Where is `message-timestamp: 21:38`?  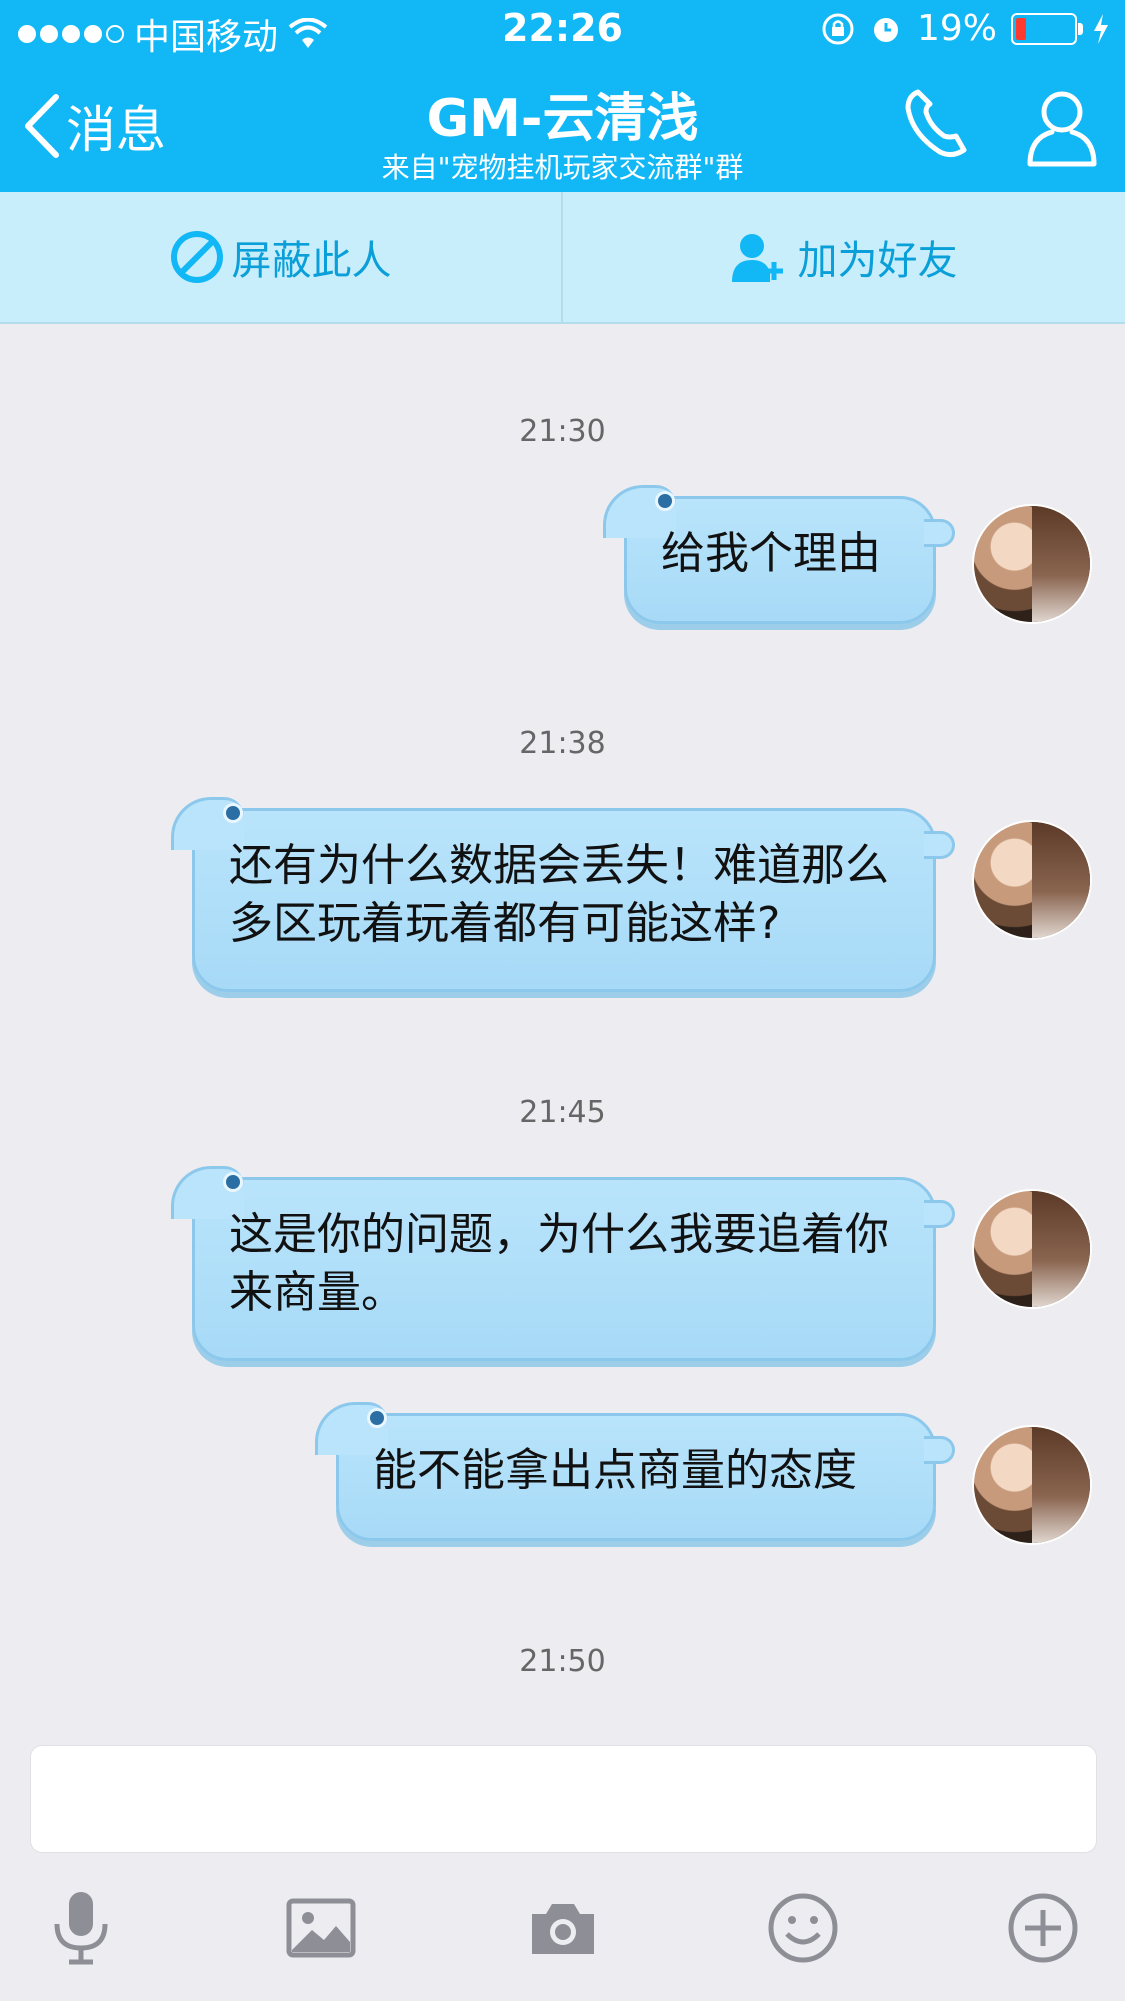 message-timestamp: 21:38 is located at coordinates (562, 743).